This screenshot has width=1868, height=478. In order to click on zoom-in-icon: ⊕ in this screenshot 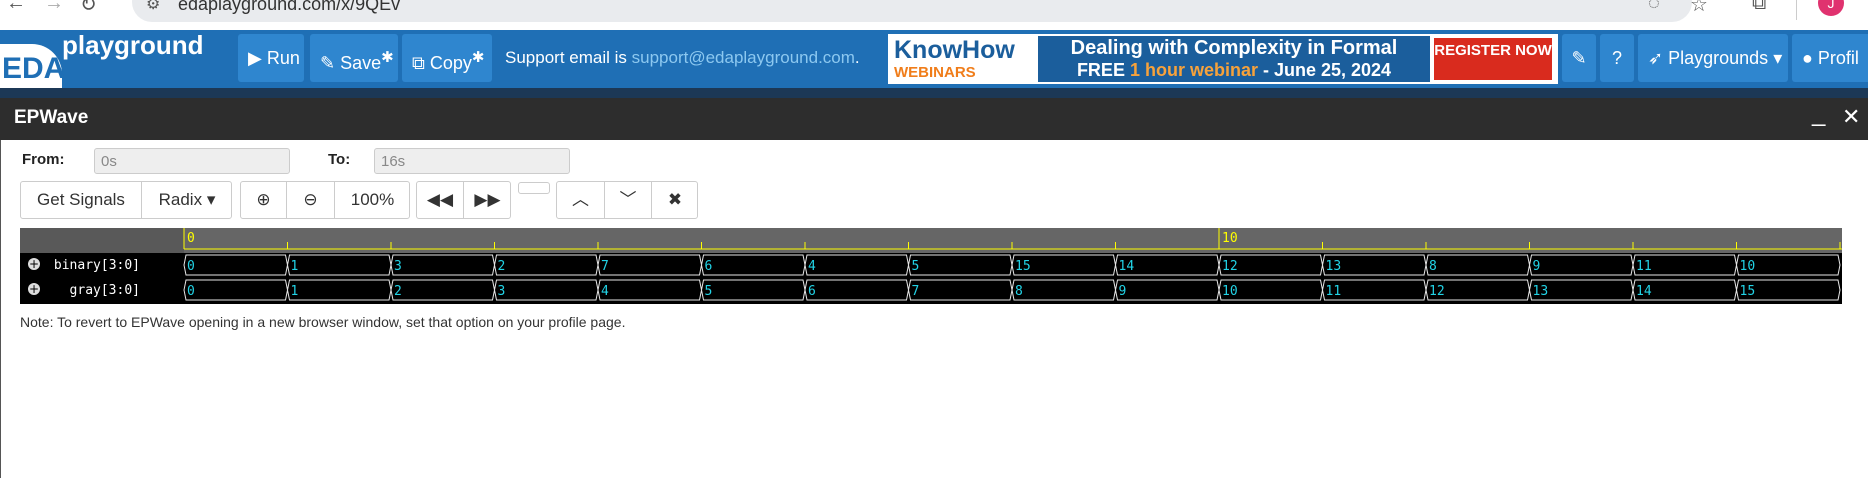, I will do `click(264, 200)`.